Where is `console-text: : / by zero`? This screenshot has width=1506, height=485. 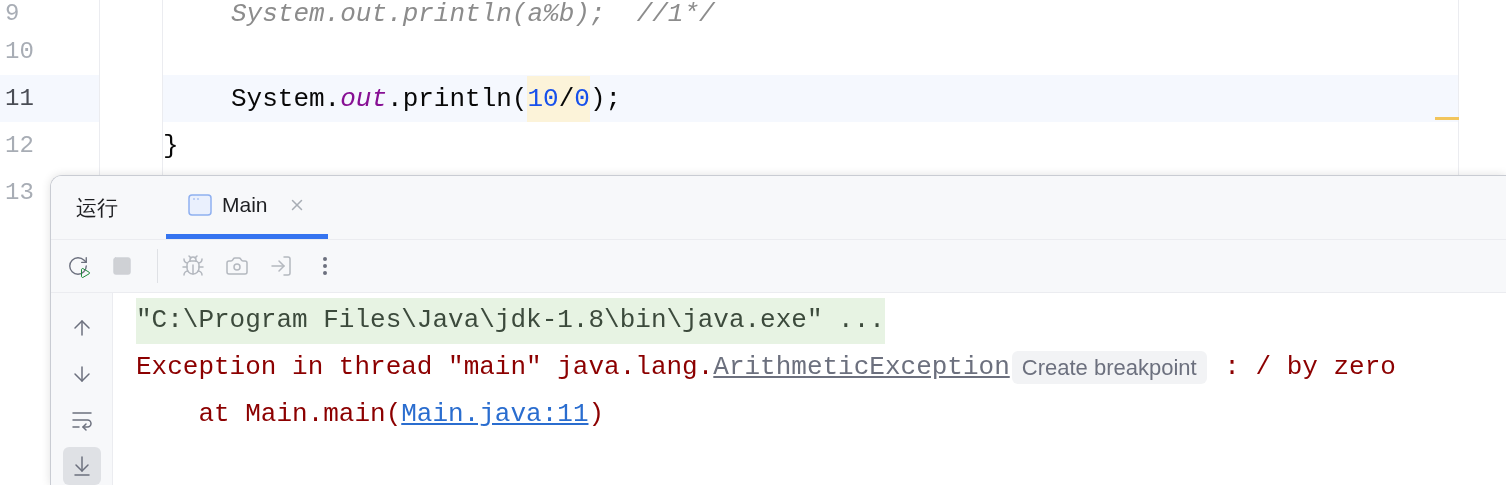 console-text: : / by zero is located at coordinates (1309, 367).